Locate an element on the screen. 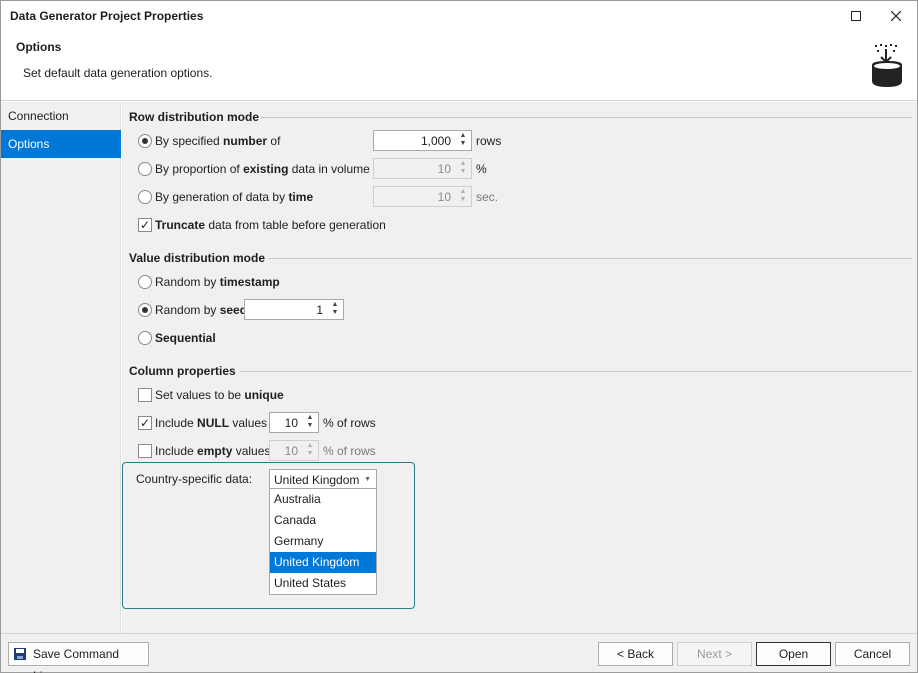  null-percent-spinner: 10 ▲ ▼ is located at coordinates (294, 422).